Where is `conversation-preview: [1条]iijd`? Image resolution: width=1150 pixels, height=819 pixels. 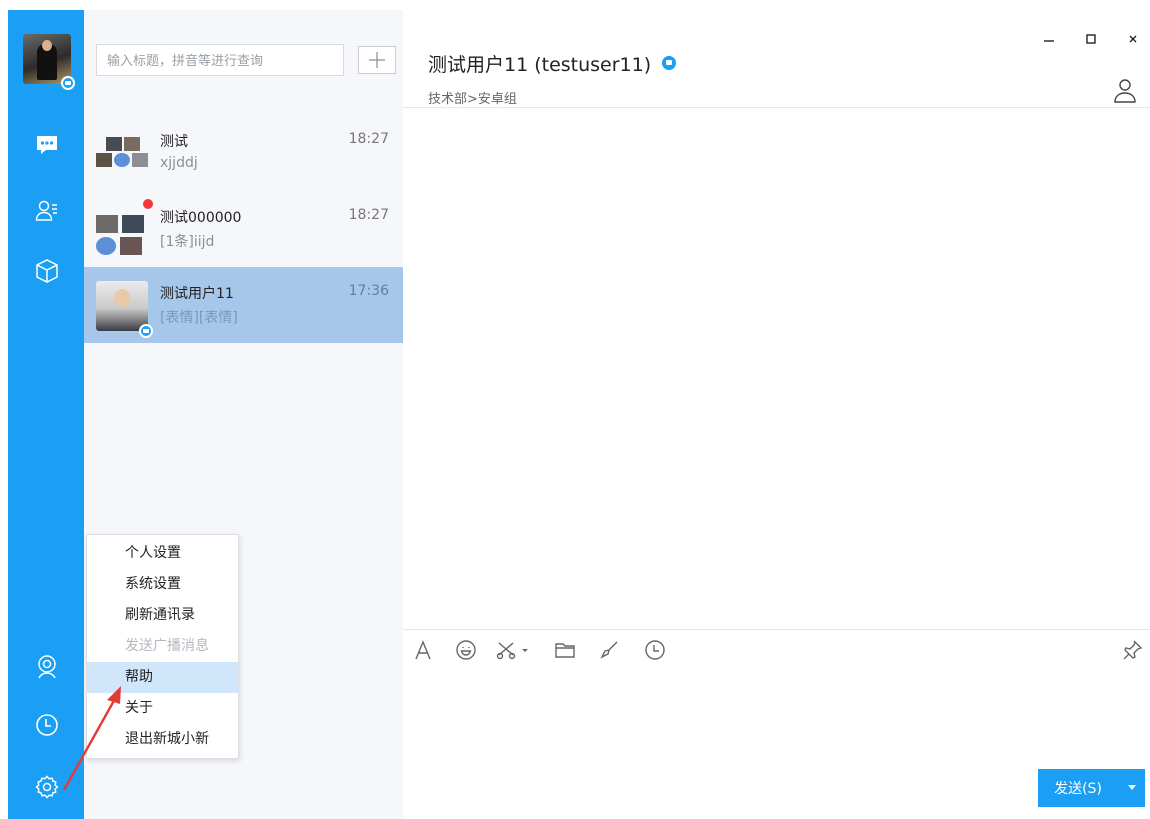 conversation-preview: [1条]iijd is located at coordinates (187, 242).